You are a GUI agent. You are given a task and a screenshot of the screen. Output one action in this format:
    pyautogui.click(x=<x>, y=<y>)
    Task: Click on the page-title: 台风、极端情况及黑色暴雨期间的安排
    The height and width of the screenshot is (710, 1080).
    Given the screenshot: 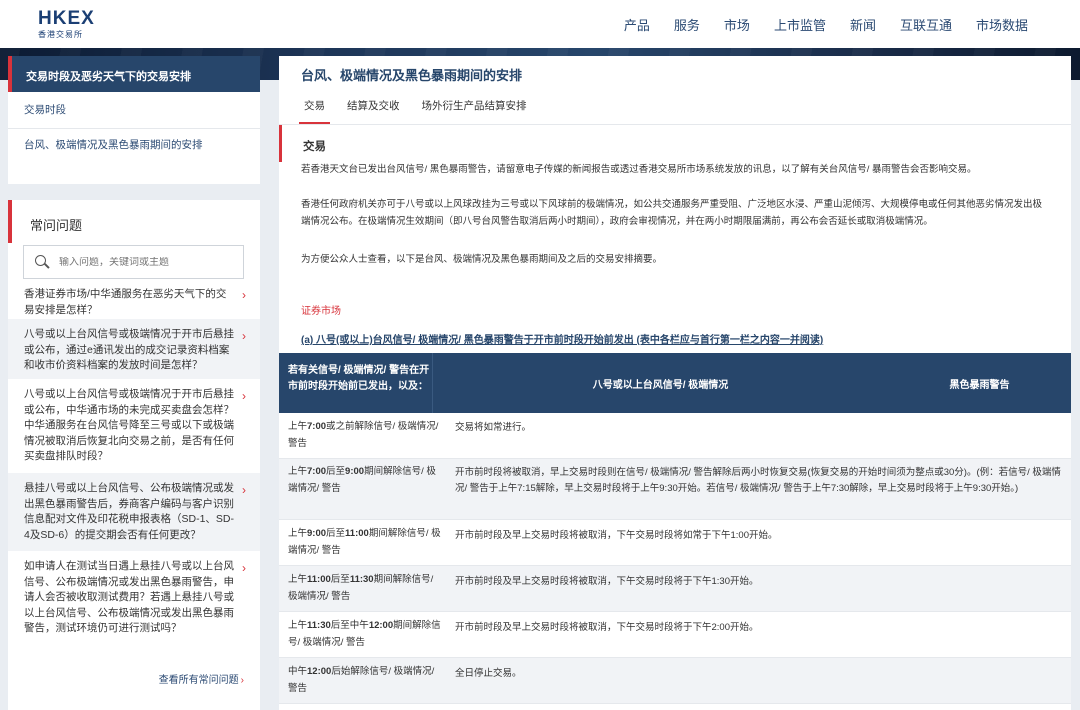 What is the action you would take?
    pyautogui.click(x=412, y=75)
    